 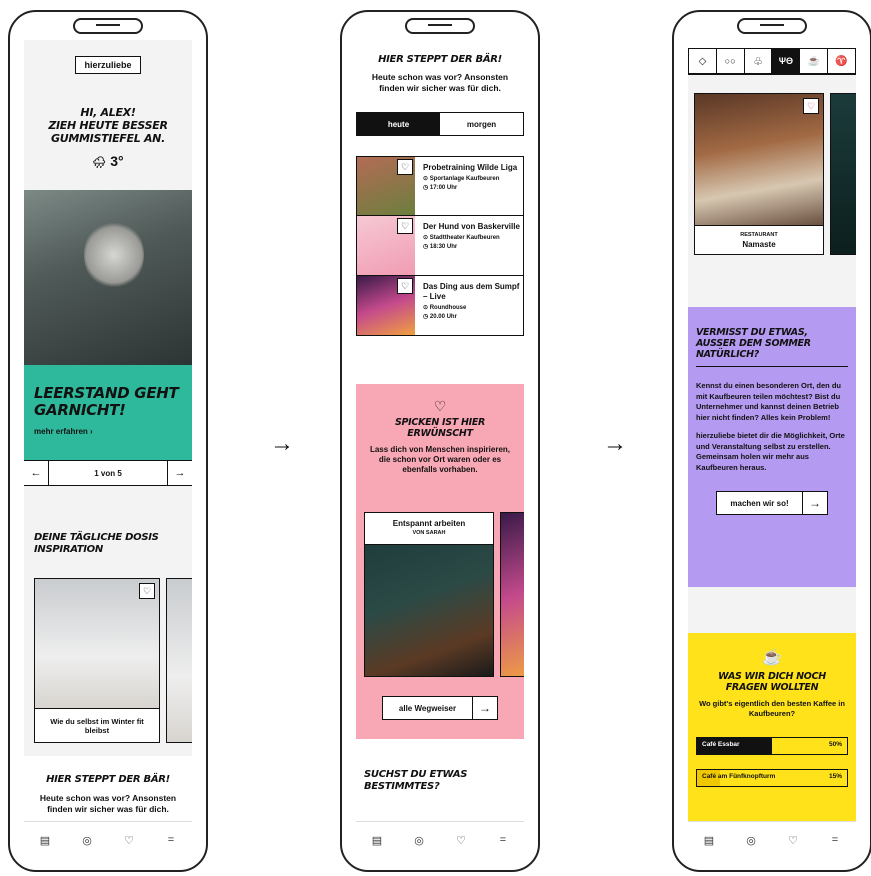 What do you see at coordinates (721, 744) in the screenshot?
I see `poll-option-label: Café Essbar` at bounding box center [721, 744].